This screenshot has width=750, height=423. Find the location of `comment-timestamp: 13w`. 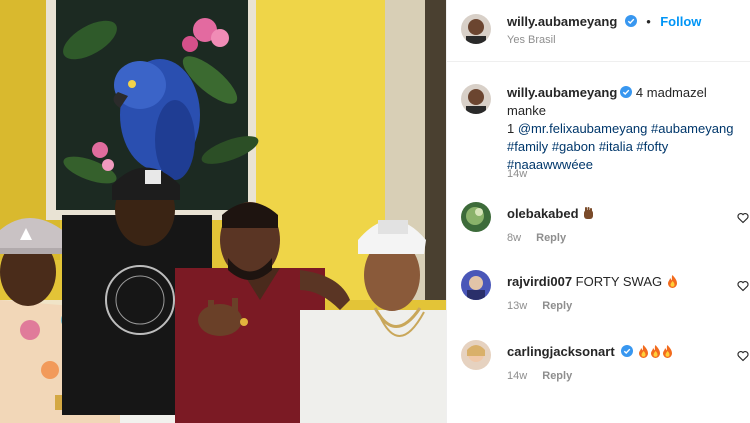

comment-timestamp: 13w is located at coordinates (517, 306).